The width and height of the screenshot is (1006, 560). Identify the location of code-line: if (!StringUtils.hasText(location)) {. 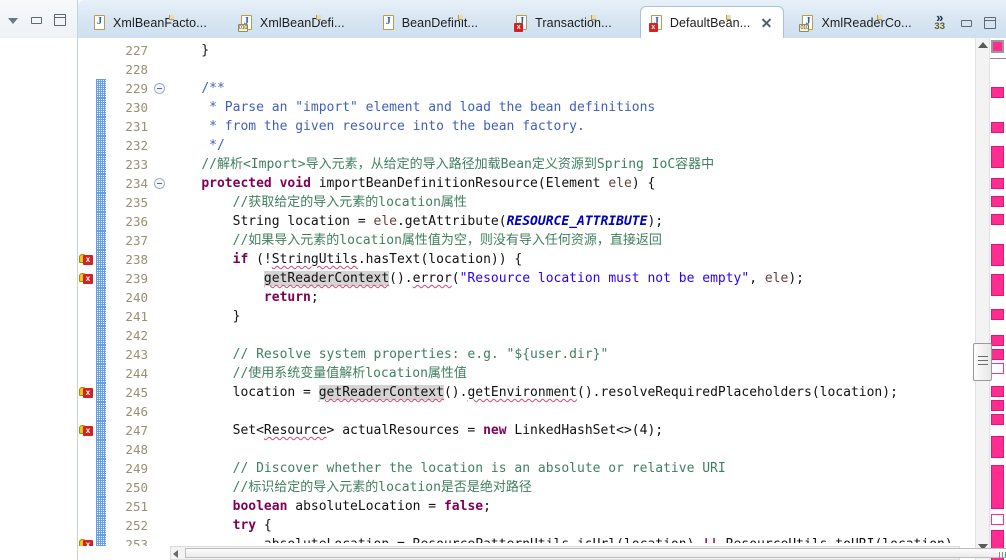
(346, 259).